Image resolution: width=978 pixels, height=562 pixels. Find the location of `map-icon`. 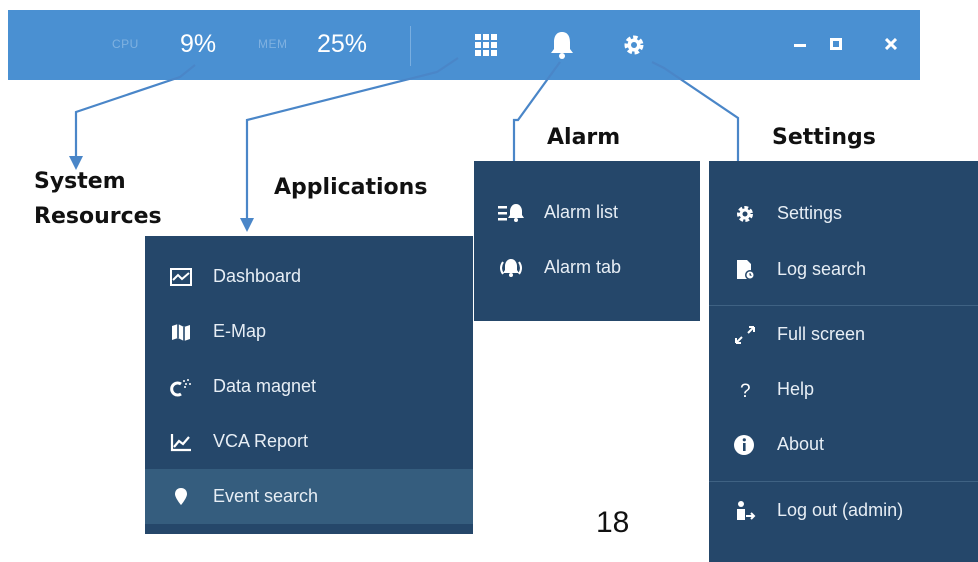

map-icon is located at coordinates (181, 332).